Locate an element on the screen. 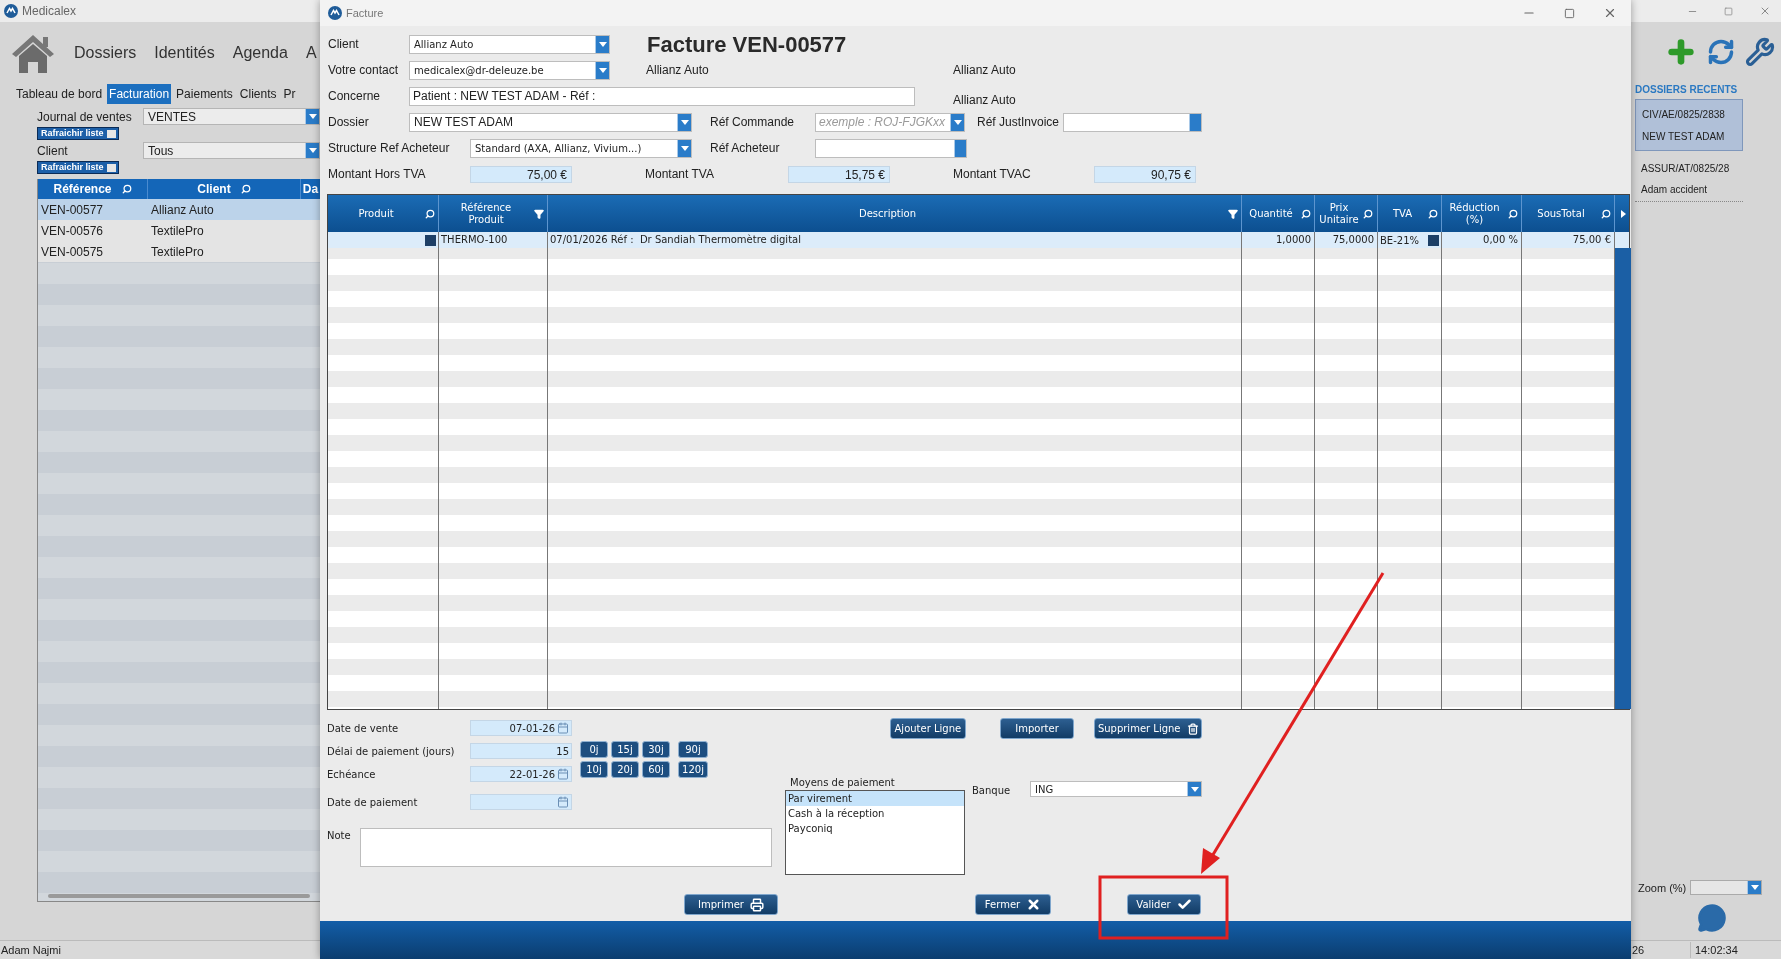 This screenshot has width=1781, height=959. list-option: Par virement is located at coordinates (875, 798).